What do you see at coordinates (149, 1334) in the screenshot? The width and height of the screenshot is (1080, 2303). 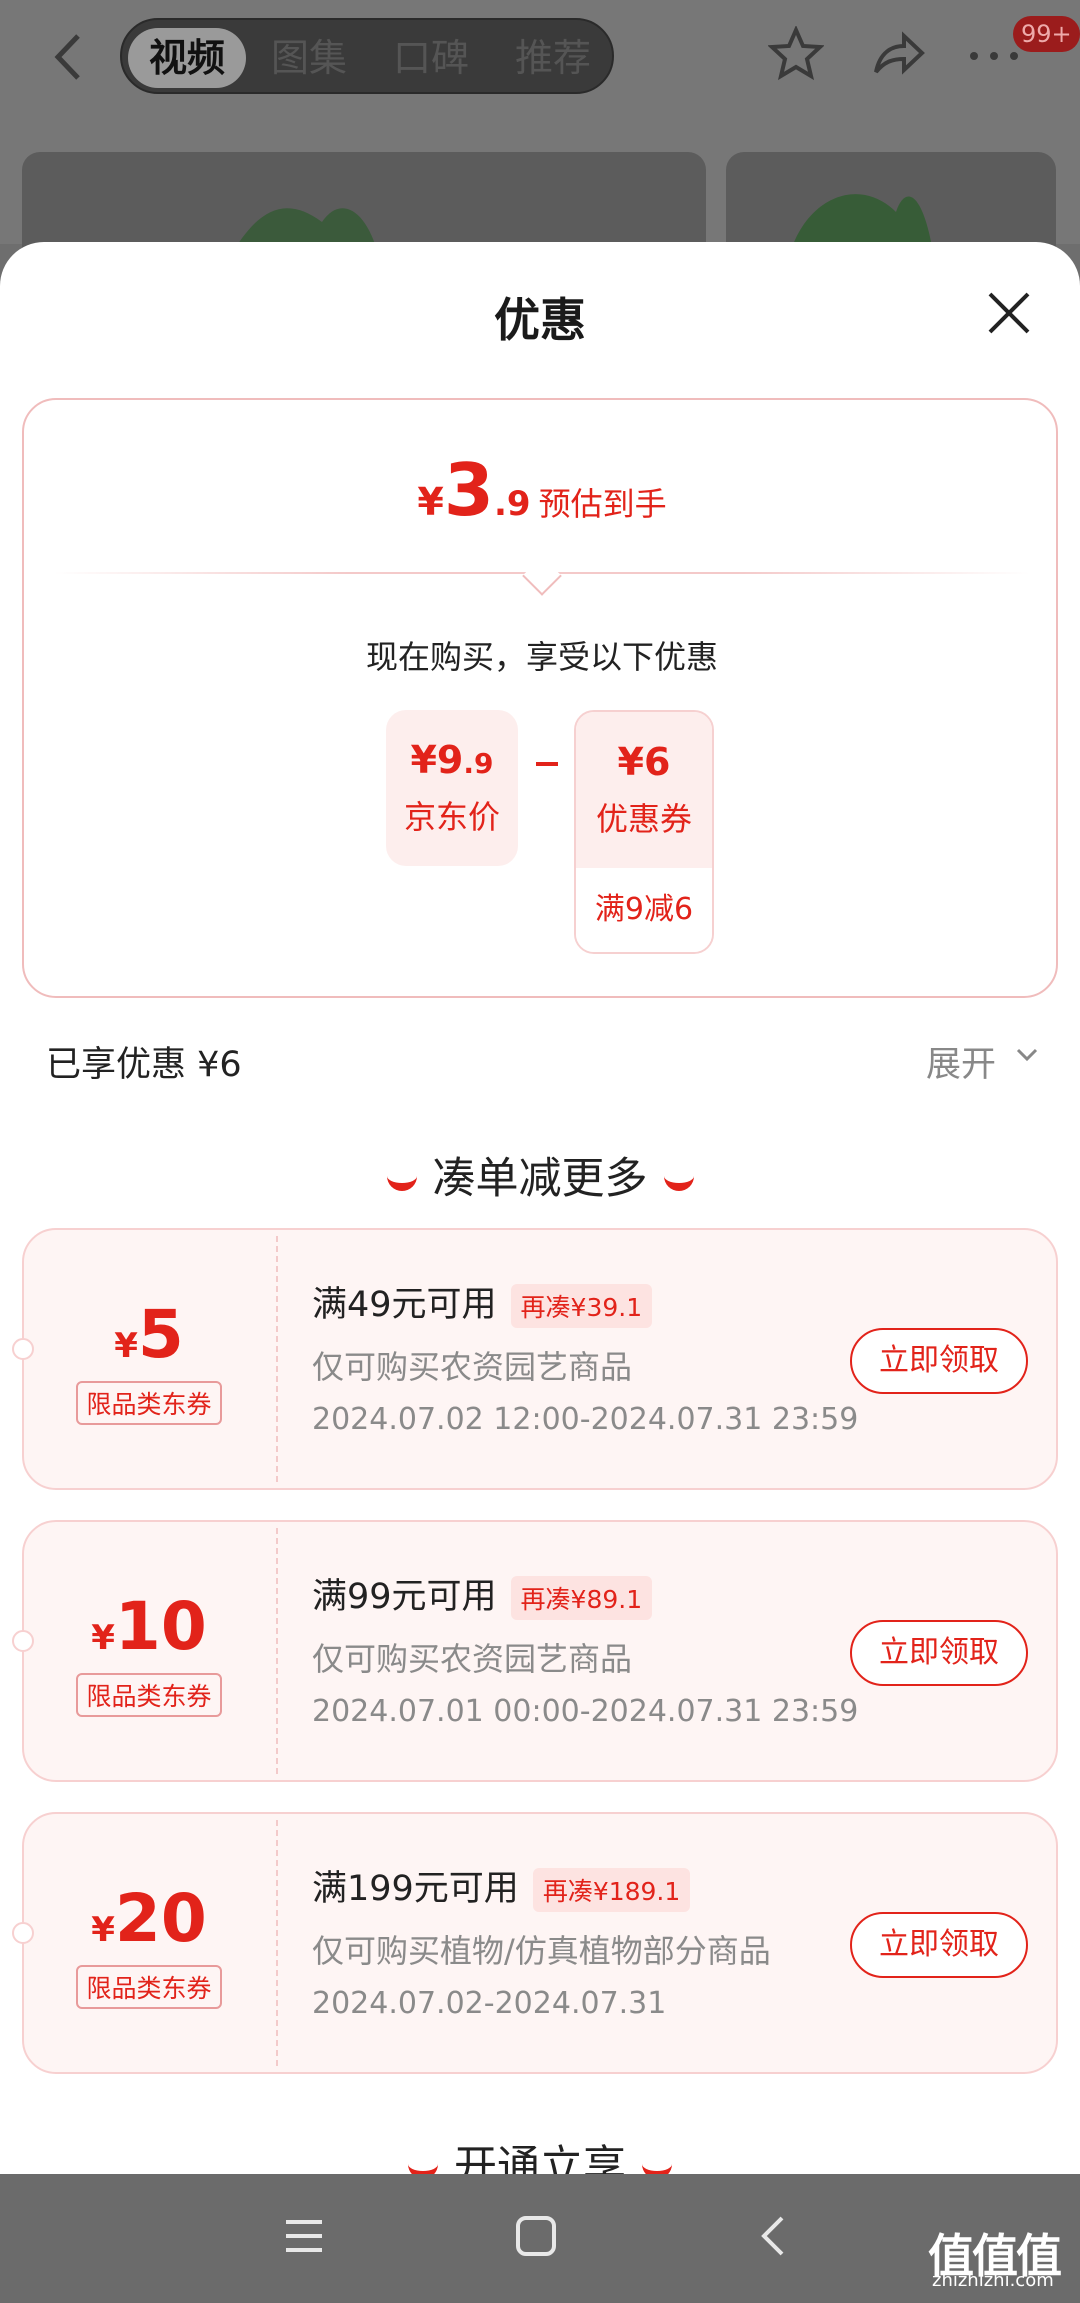 I see `coupon-amount: ¥5` at bounding box center [149, 1334].